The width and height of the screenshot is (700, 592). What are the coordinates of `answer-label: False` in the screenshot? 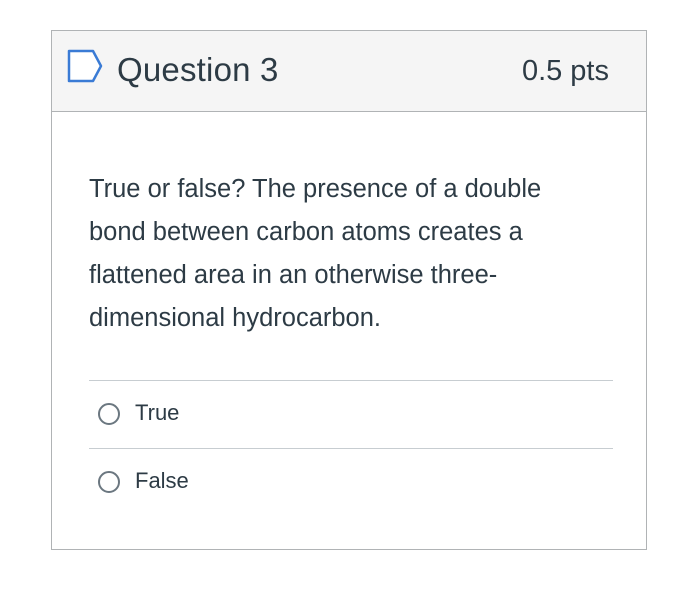 It's located at (162, 481).